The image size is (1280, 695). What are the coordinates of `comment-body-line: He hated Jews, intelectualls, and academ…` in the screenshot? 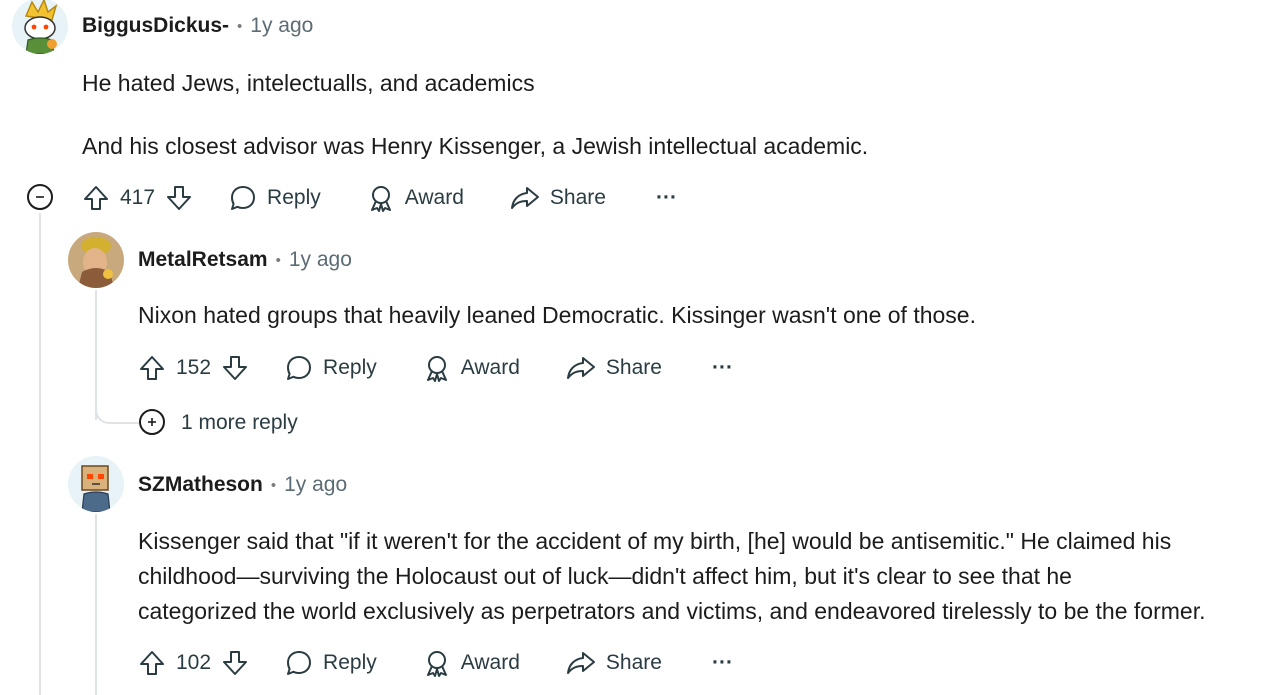 It's located at (308, 83).